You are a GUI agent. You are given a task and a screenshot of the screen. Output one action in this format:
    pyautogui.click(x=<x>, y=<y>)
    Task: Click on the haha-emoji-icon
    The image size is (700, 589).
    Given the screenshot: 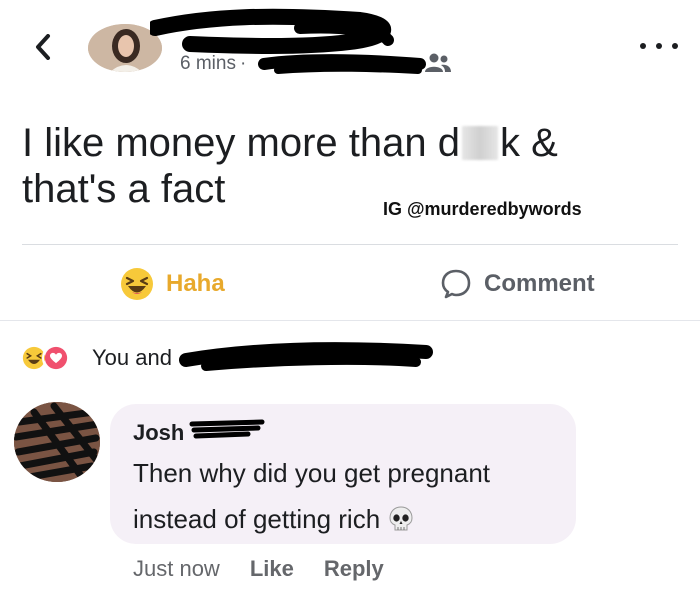 What is the action you would take?
    pyautogui.click(x=137, y=284)
    